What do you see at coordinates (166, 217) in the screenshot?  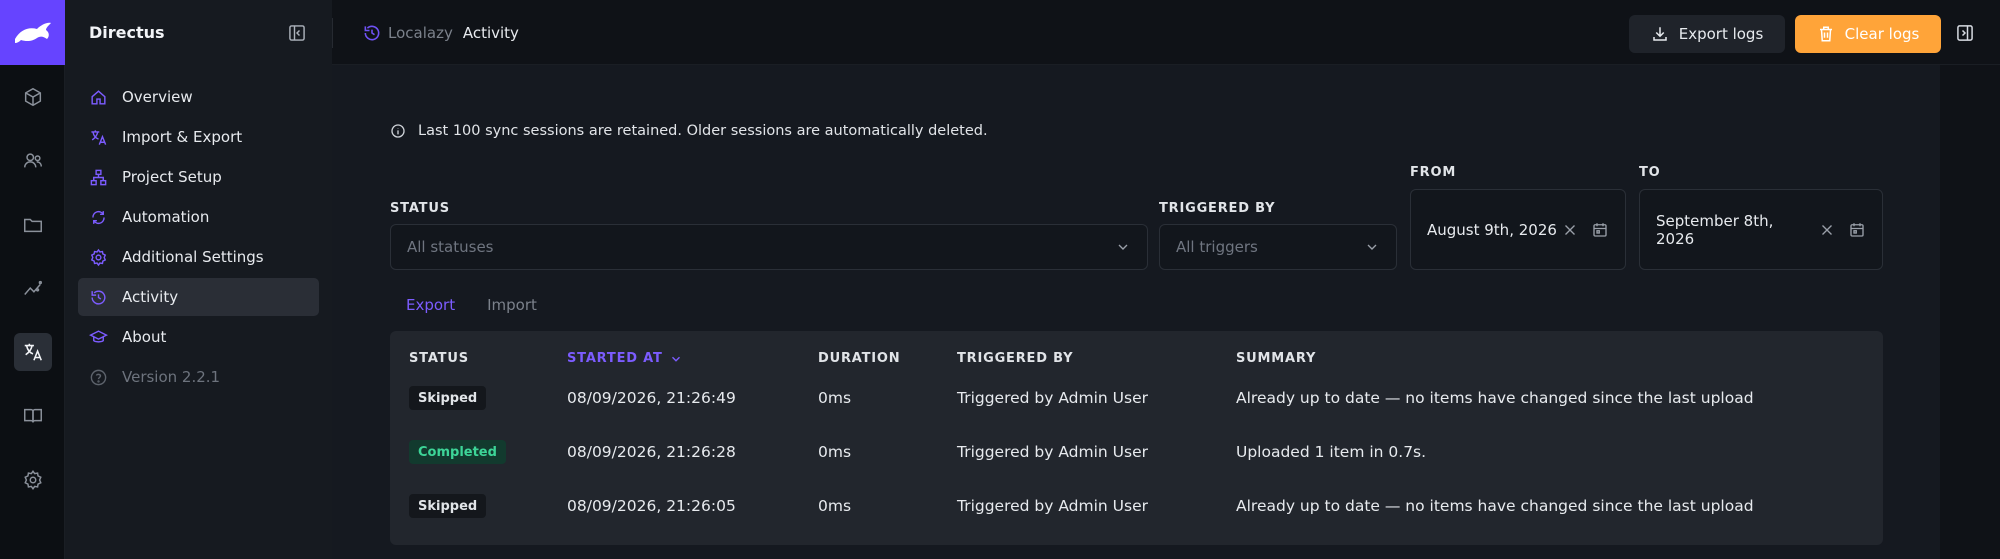 I see `nav-item-label: Automation` at bounding box center [166, 217].